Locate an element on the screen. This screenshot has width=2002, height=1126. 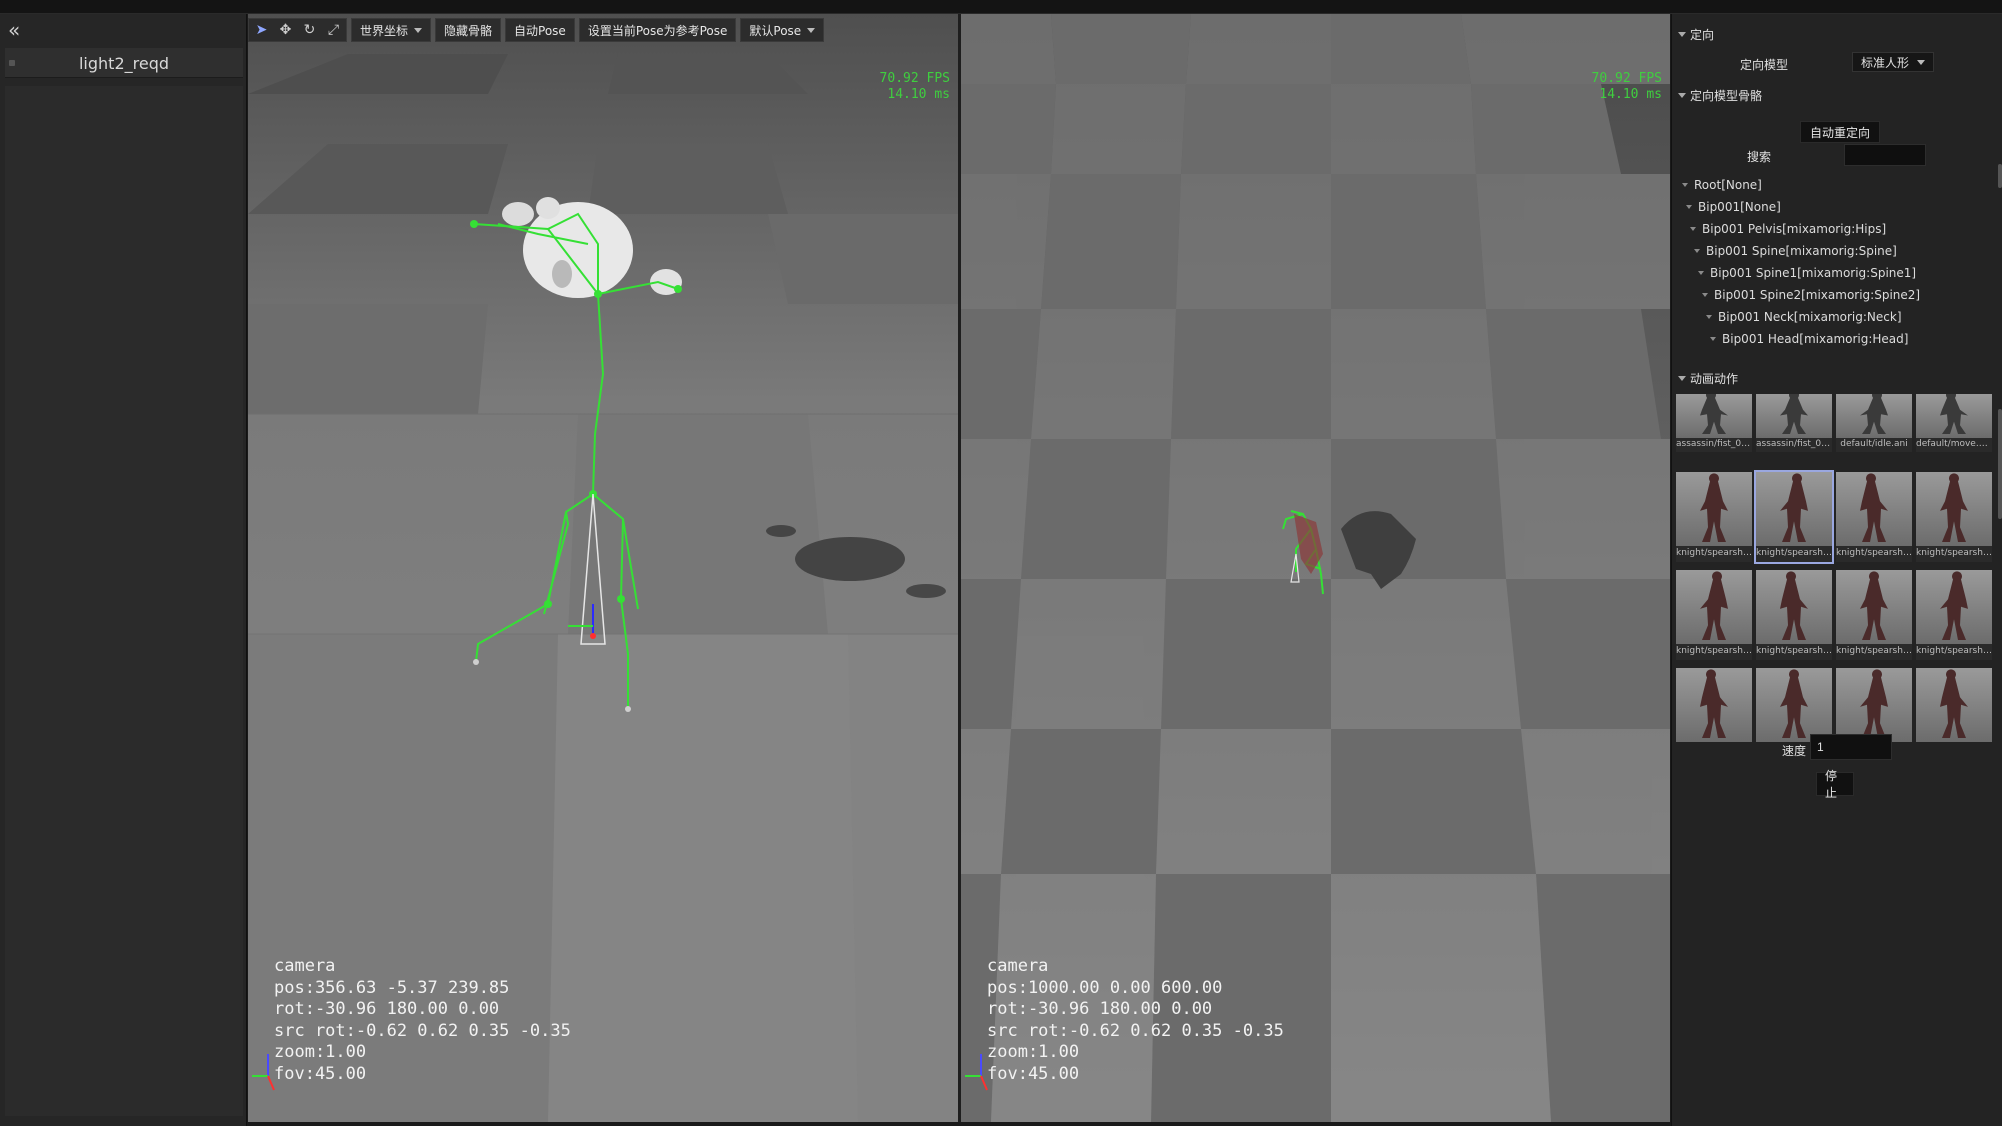
bone-tree-item: Bip001 Spine2[mixamorig:Spine2] is located at coordinates (1811, 295).